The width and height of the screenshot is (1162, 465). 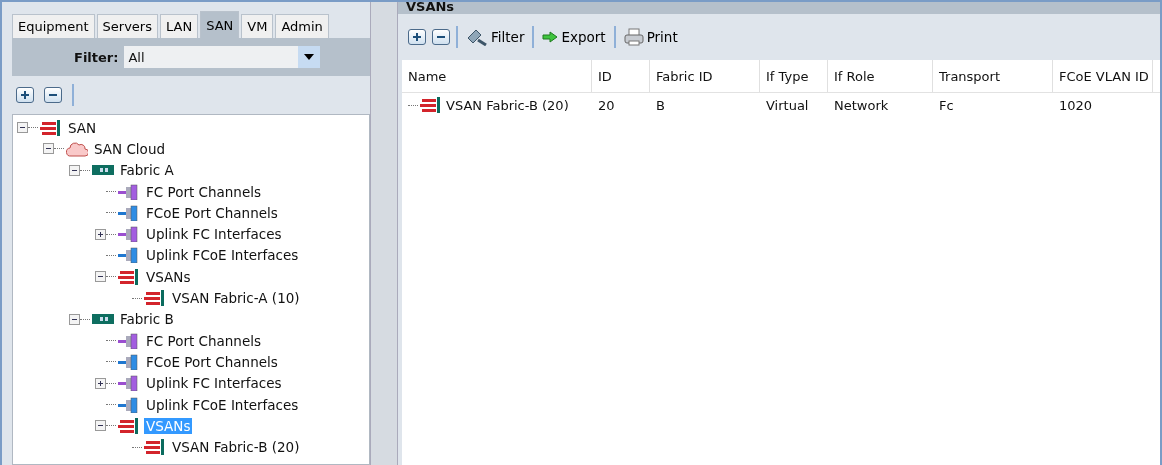 I want to click on table-cell: Fc, so click(x=946, y=105).